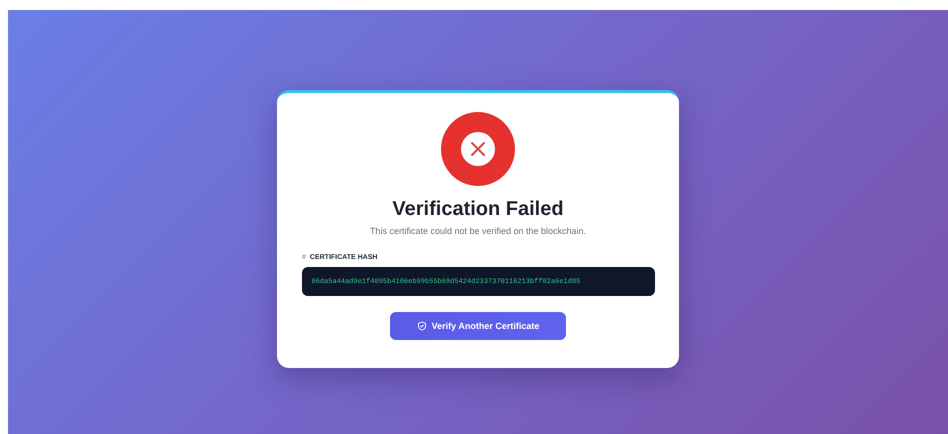 This screenshot has height=434, width=948. Describe the element at coordinates (421, 326) in the screenshot. I see `shield-icon` at that location.